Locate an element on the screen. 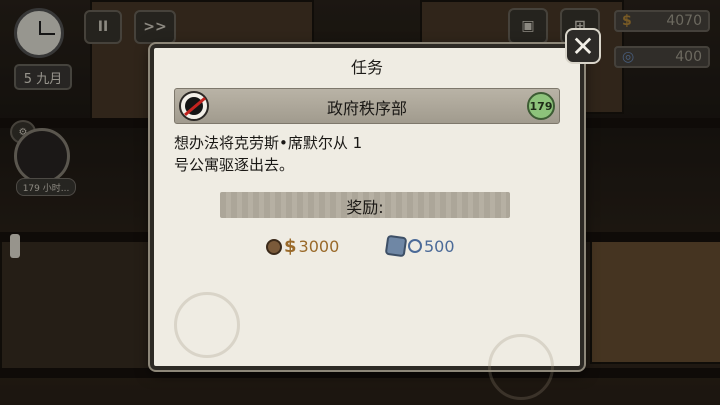 The width and height of the screenshot is (720, 405). faction-badge: 179 is located at coordinates (541, 106).